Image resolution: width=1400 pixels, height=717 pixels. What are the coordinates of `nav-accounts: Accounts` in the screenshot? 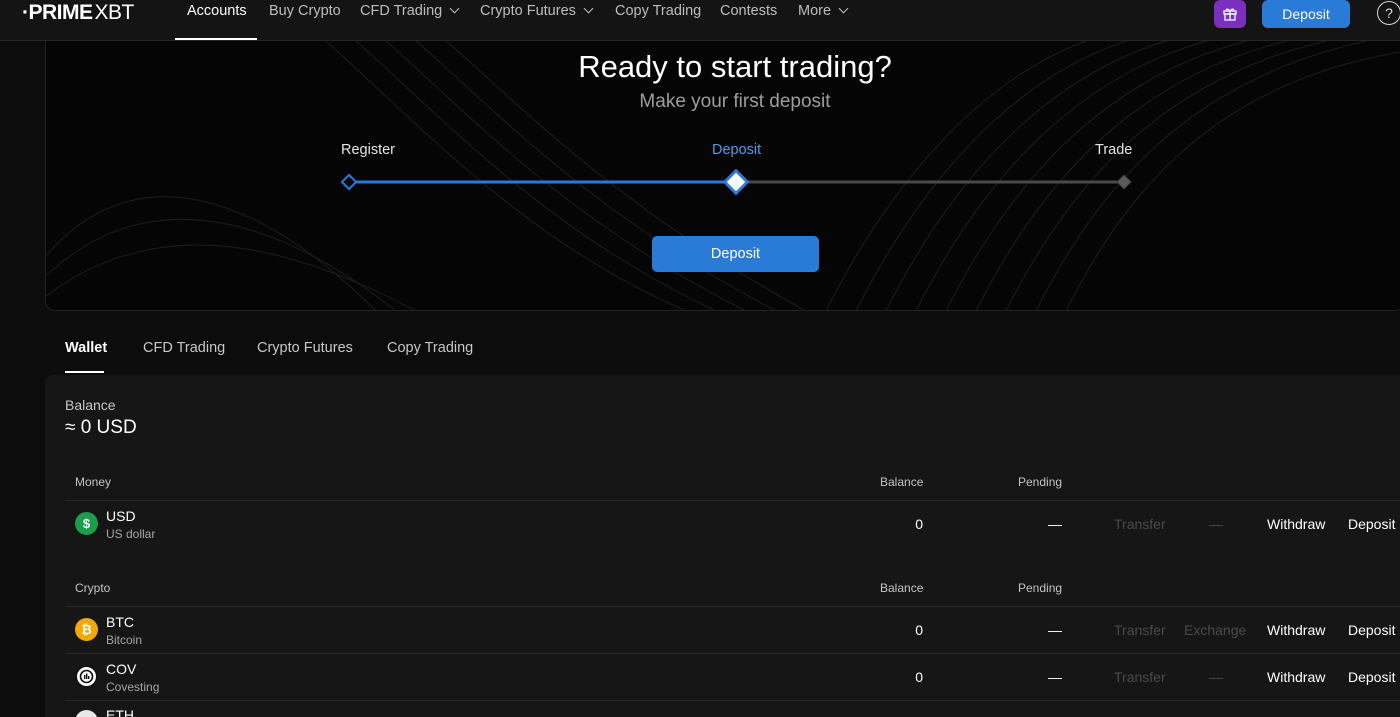 It's located at (217, 11).